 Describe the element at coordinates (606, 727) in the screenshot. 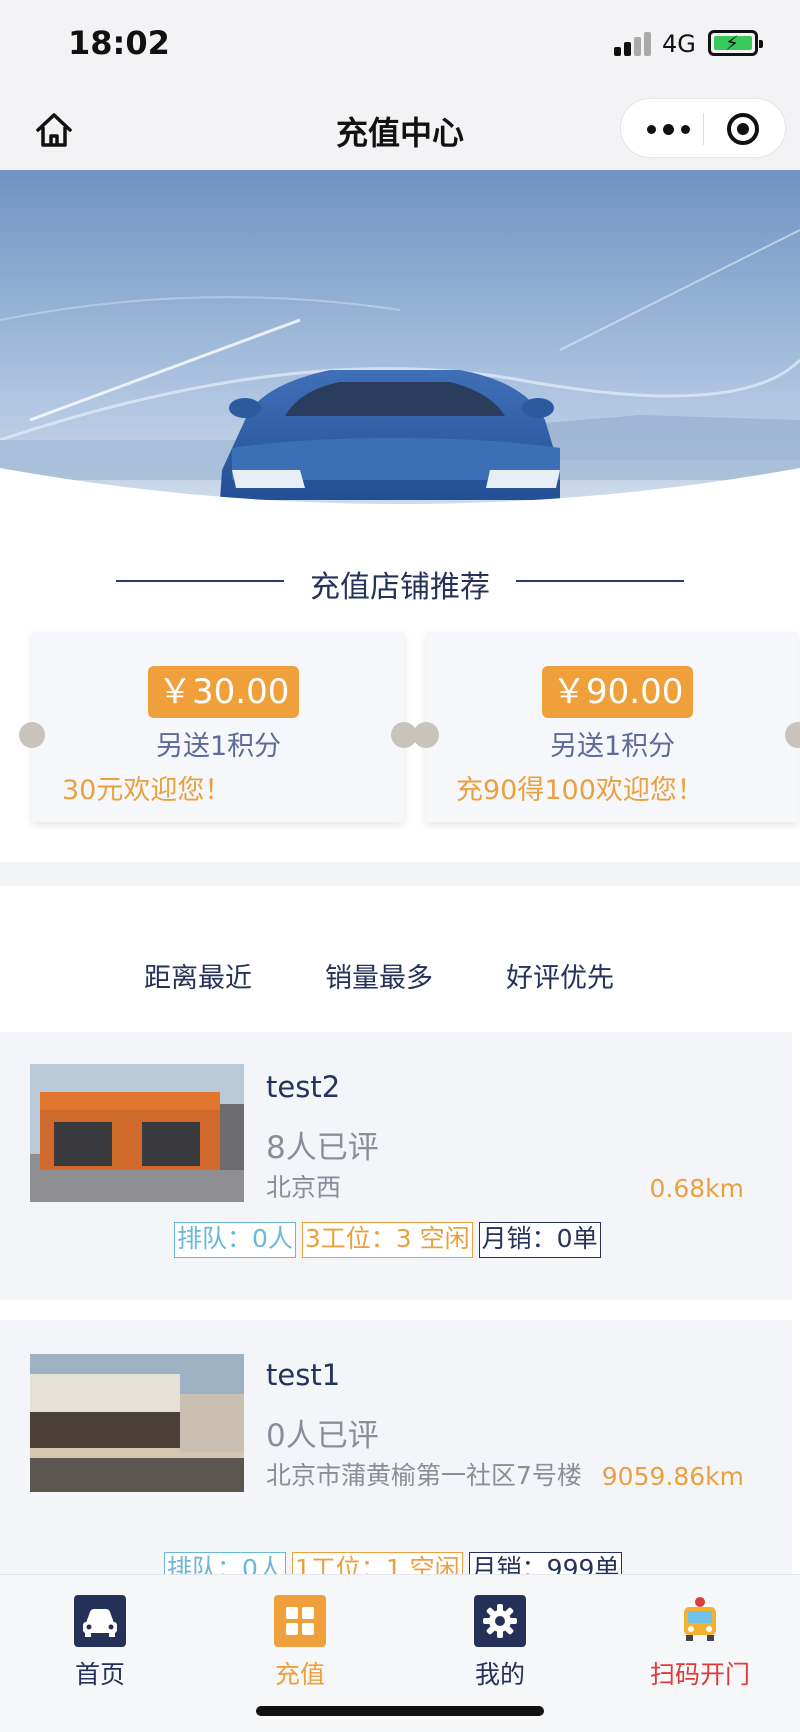

I see `promo-card: ￥90.00 另送1积分 充90得100欢迎您！` at that location.